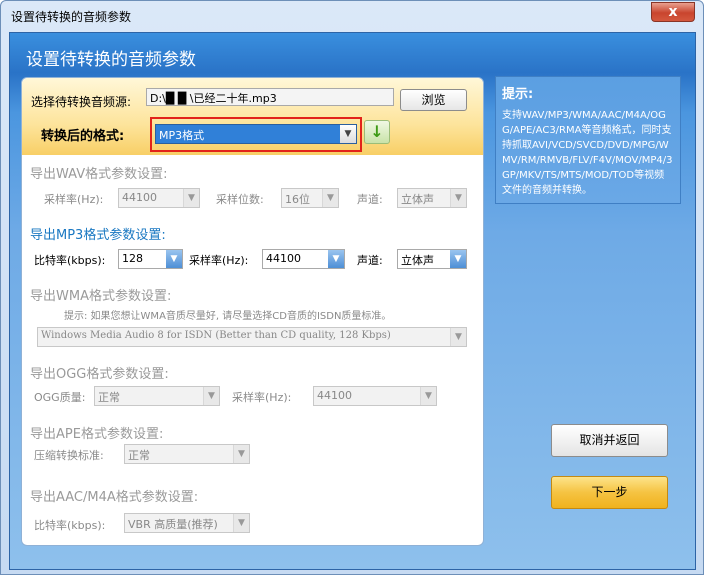 This screenshot has width=704, height=575. I want to click on ogg-rate-label: 采样率(Hz):, so click(262, 397).